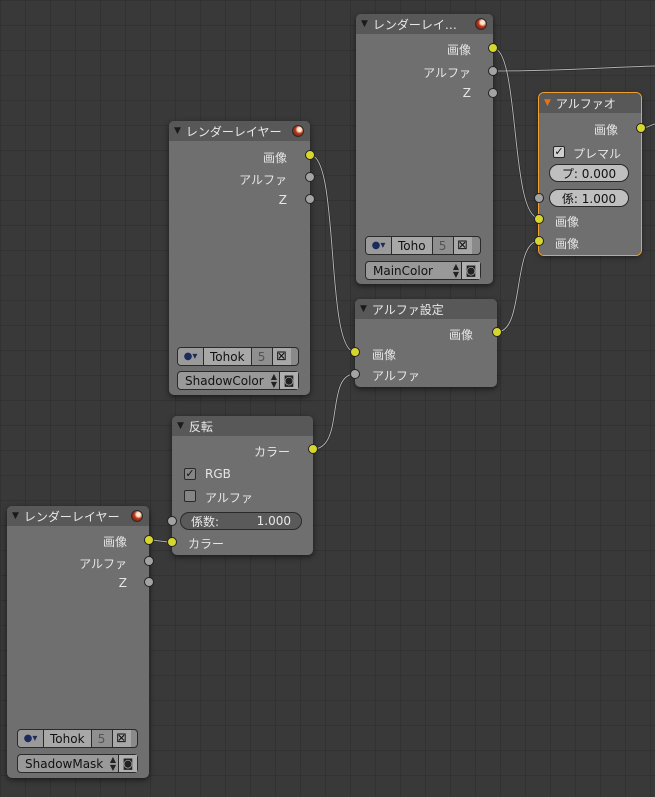 This screenshot has height=797, width=655. What do you see at coordinates (516, 133) in the screenshot?
I see `link-main-image-to-alphaover` at bounding box center [516, 133].